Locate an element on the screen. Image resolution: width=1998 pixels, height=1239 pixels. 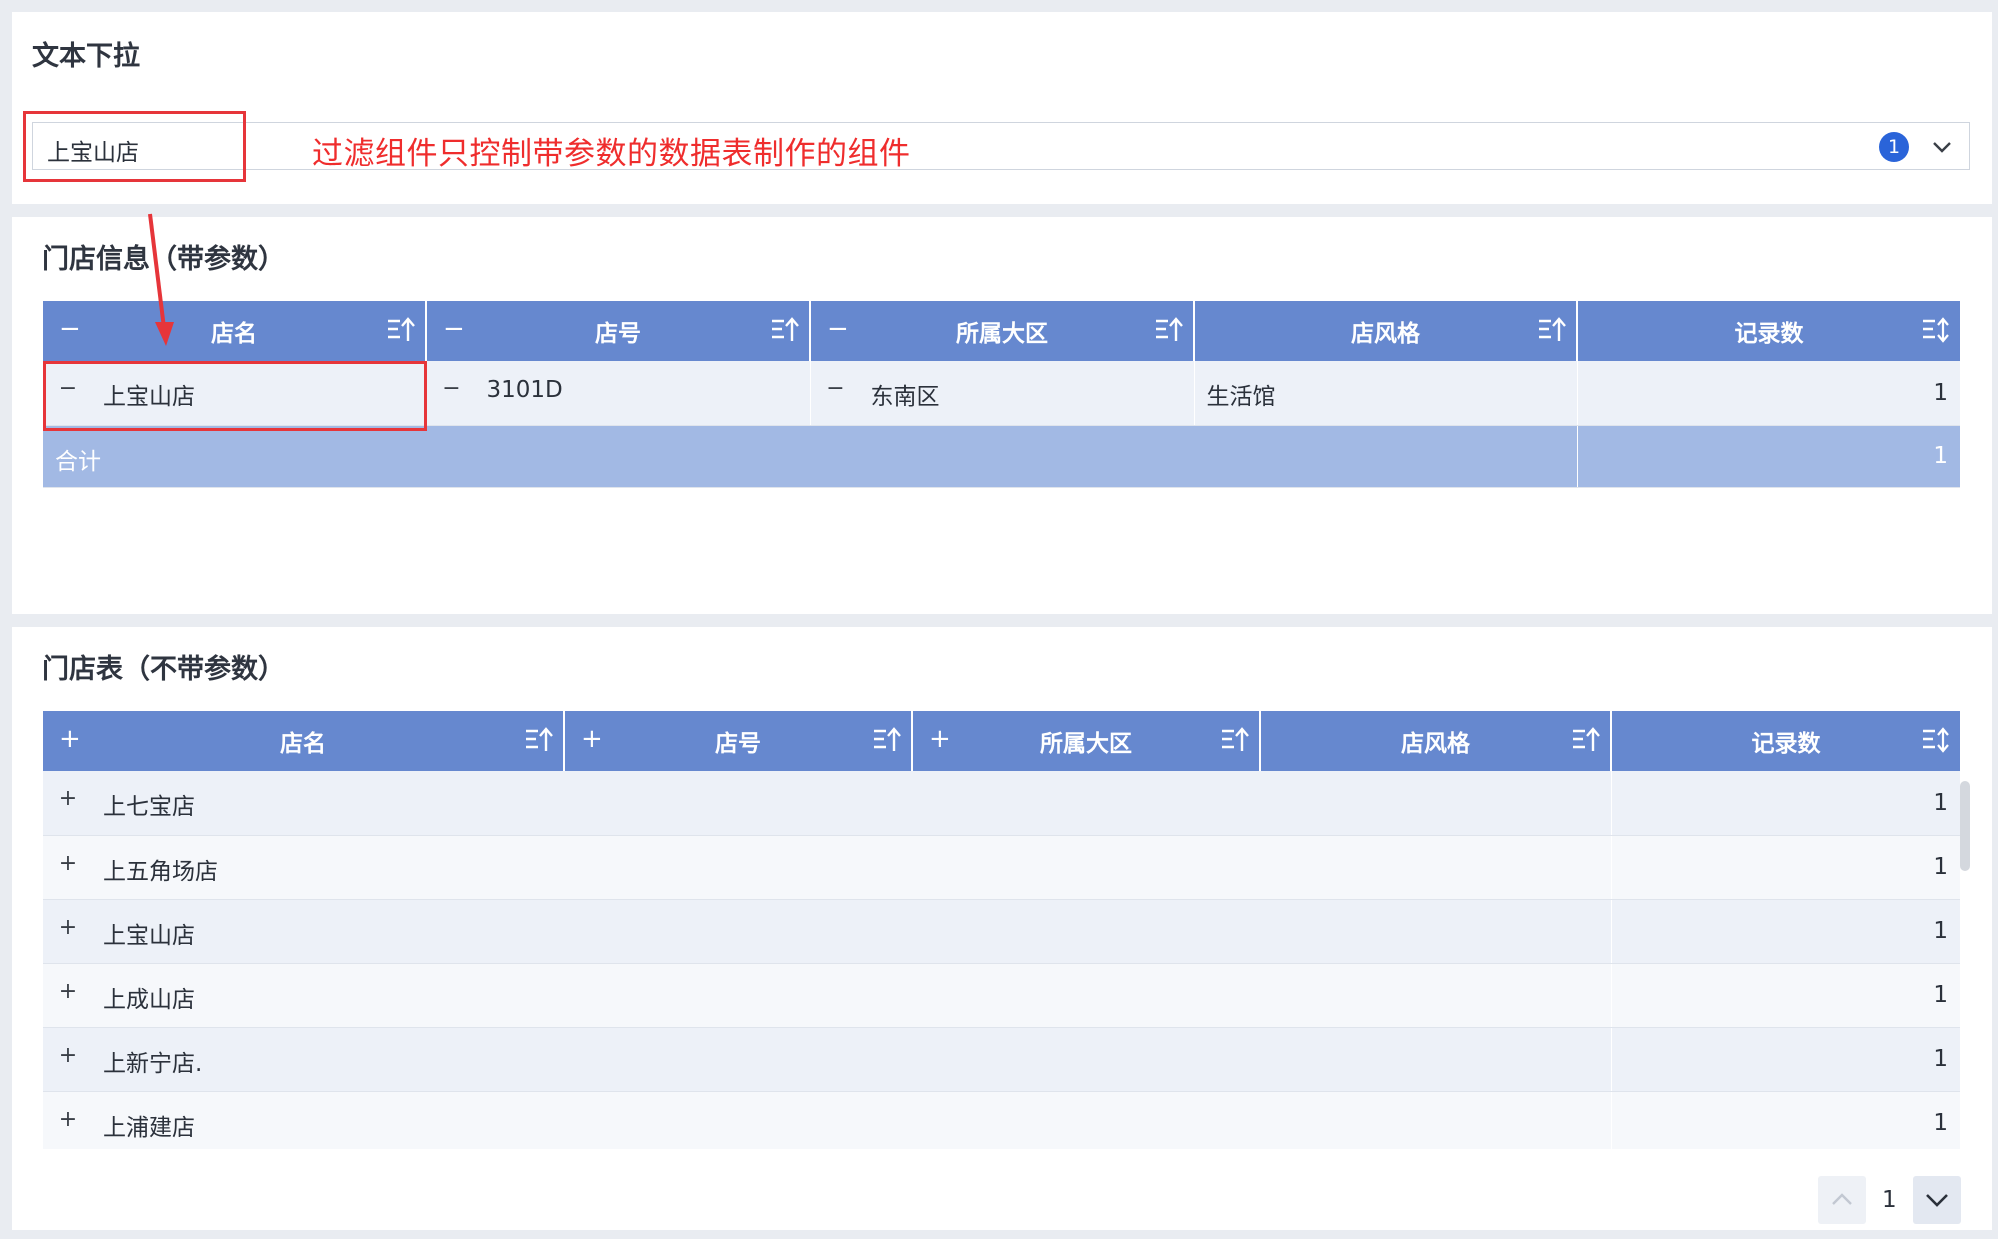
cell-region: − 东南区 is located at coordinates (1002, 393).